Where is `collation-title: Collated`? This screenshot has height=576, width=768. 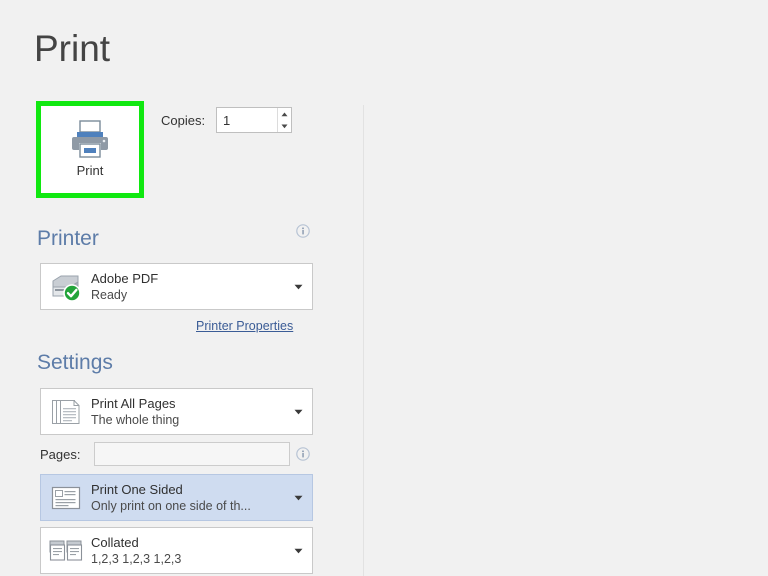 collation-title: Collated is located at coordinates (115, 542).